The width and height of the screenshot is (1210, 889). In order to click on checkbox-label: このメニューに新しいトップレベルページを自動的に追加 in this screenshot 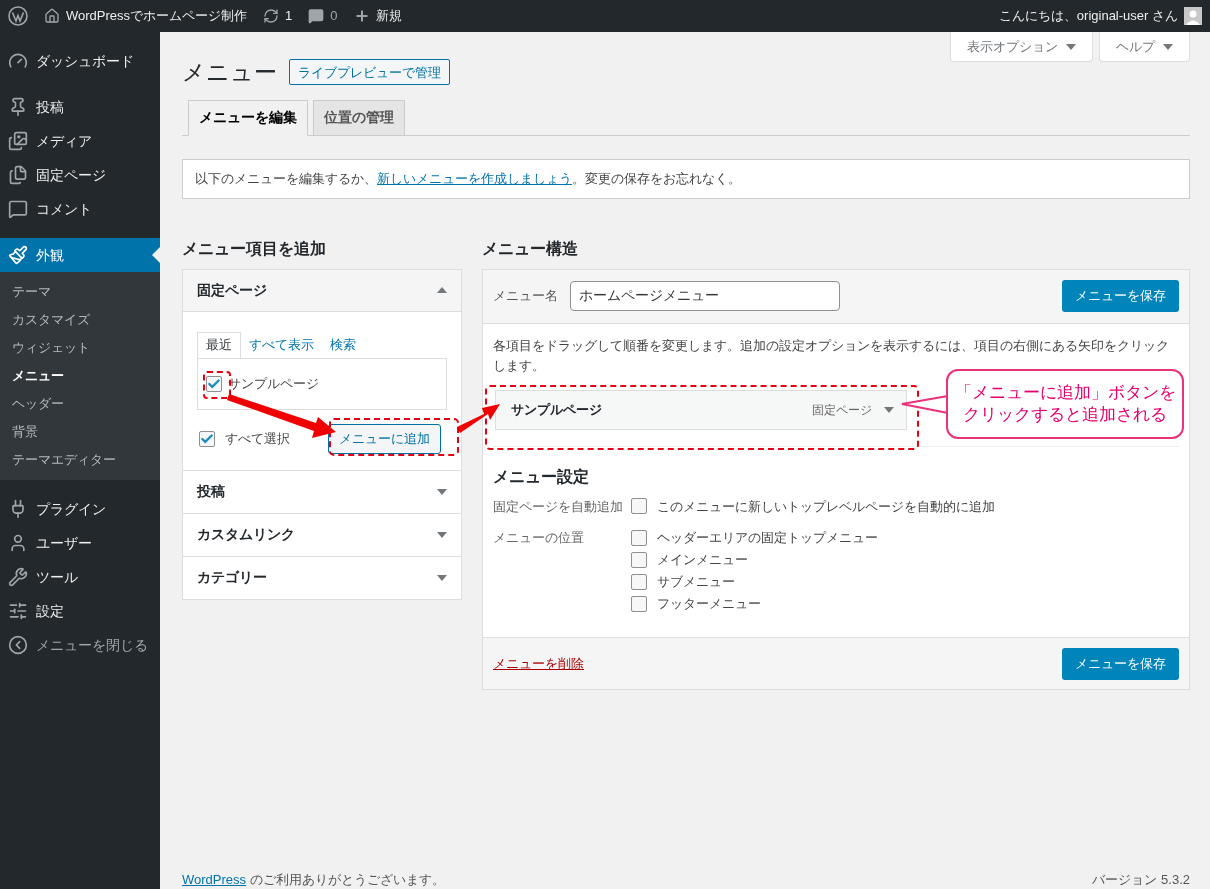, I will do `click(826, 506)`.